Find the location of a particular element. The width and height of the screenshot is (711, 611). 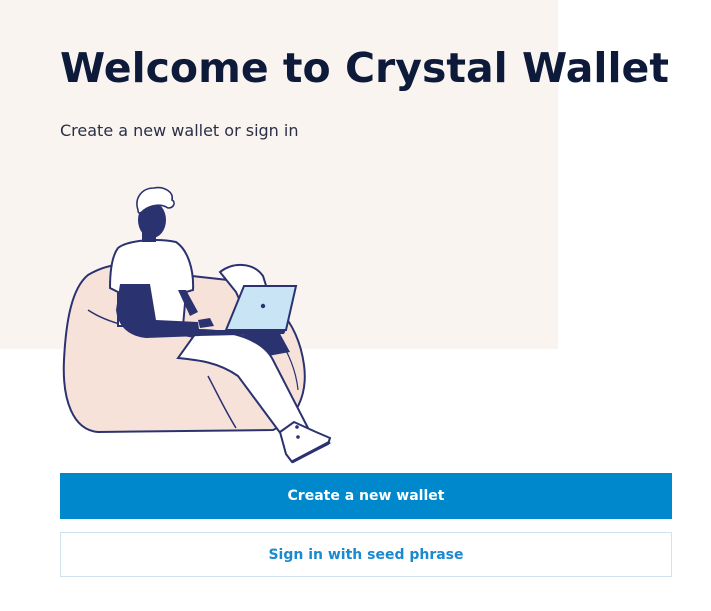

create-wallet-button: Create a new wallet is located at coordinates (366, 496).